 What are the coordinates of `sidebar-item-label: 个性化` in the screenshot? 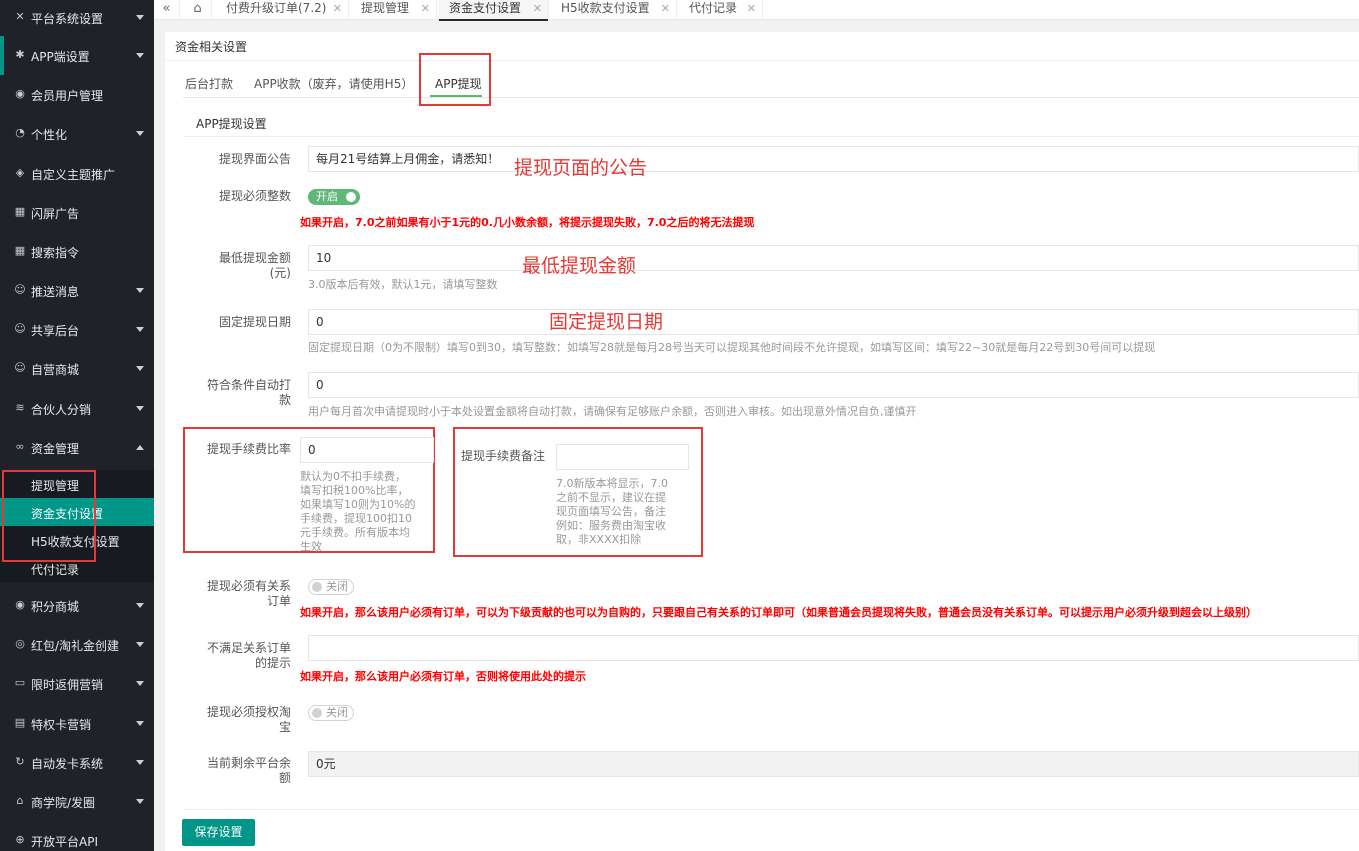 It's located at (49, 135).